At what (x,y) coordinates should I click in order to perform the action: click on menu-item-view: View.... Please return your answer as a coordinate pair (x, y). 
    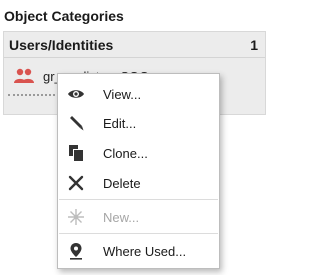
    Looking at the image, I should click on (138, 94).